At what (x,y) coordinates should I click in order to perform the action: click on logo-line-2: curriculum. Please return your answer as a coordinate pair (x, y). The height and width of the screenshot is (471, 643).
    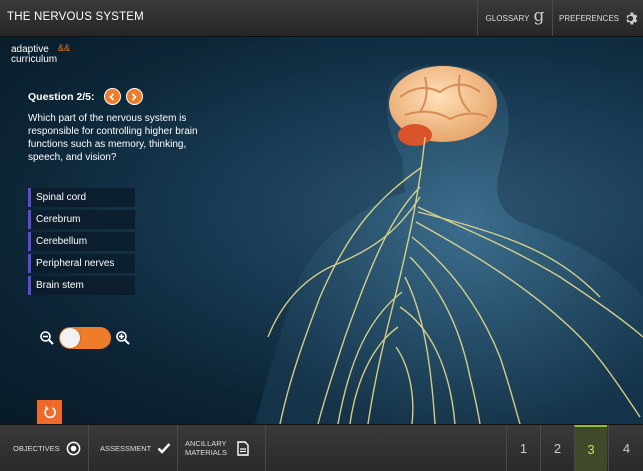
    Looking at the image, I should click on (34, 59).